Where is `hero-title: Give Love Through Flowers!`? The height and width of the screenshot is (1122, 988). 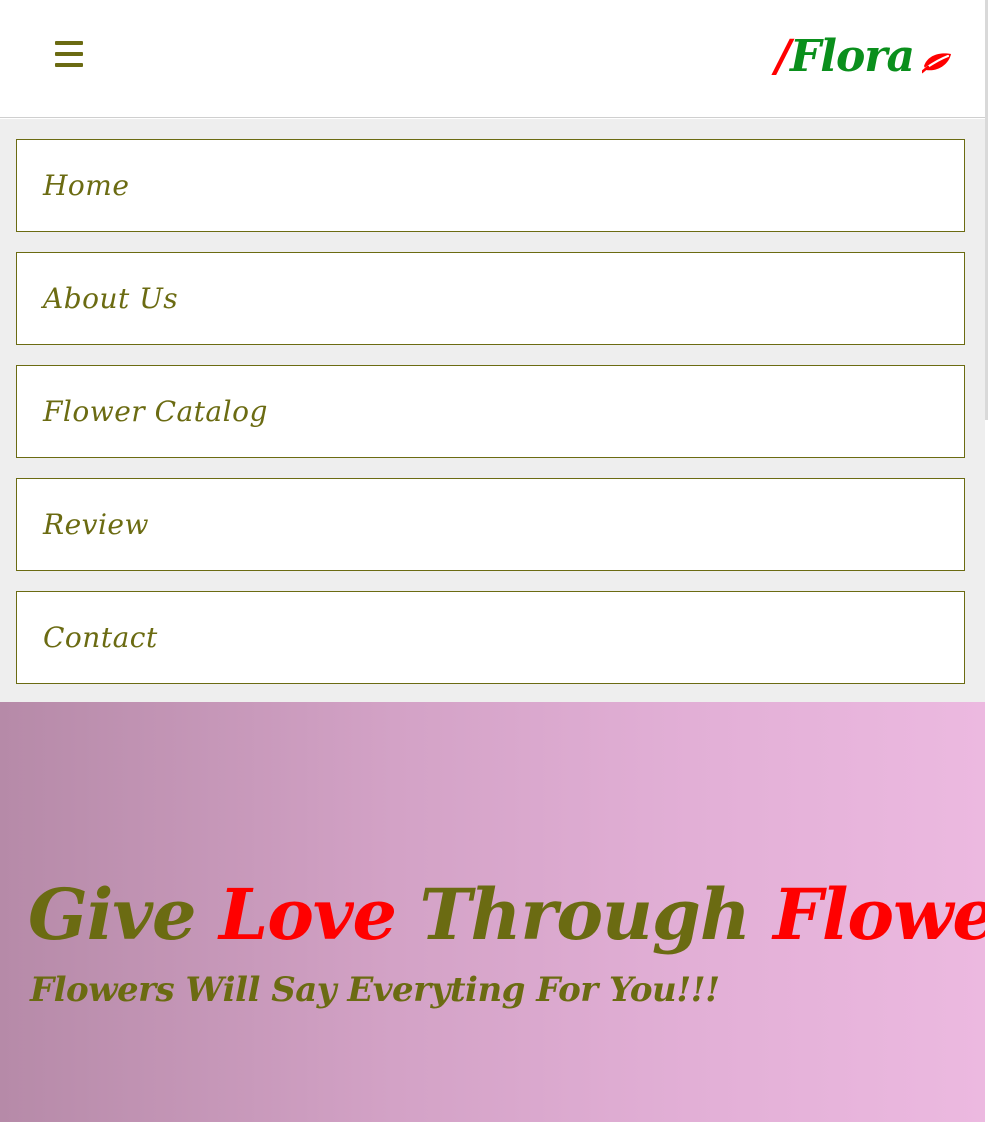
hero-title: Give Love Through Flowers! is located at coordinates (506, 915).